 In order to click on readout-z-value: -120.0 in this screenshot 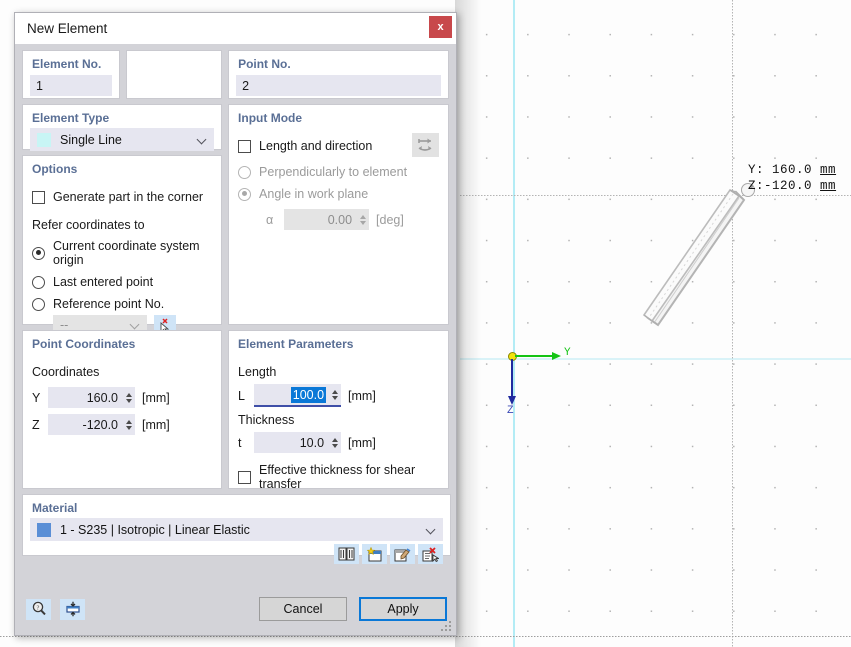, I will do `click(788, 186)`.